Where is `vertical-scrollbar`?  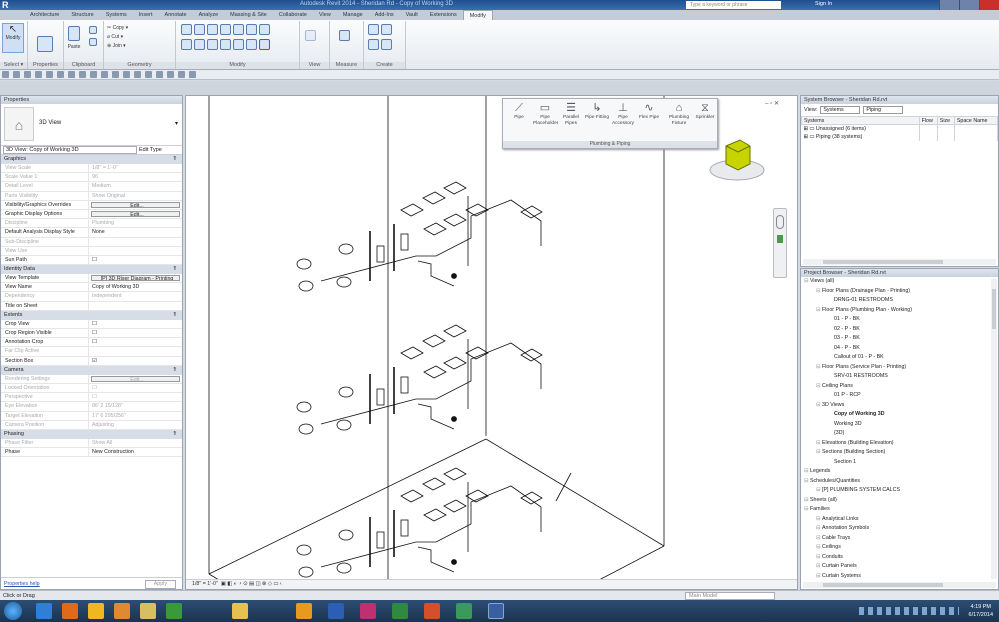
vertical-scrollbar is located at coordinates (994, 429).